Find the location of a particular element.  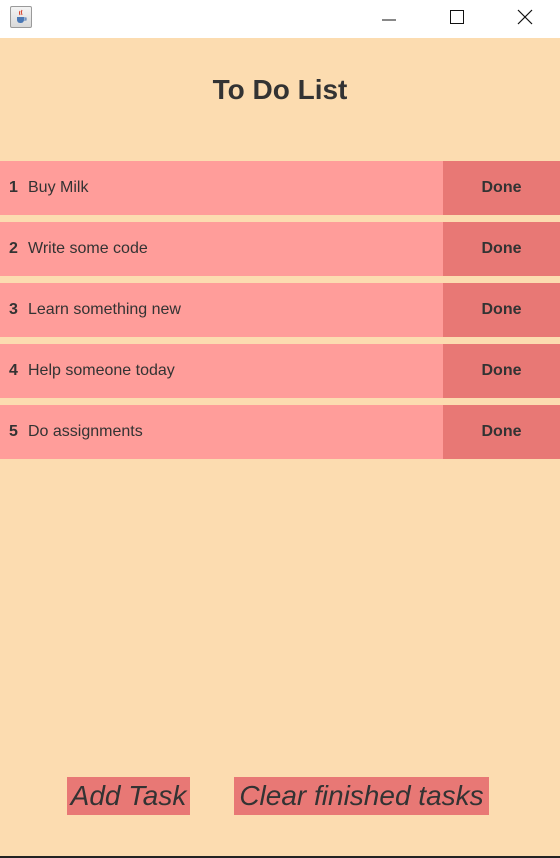

close-button is located at coordinates (525, 17).